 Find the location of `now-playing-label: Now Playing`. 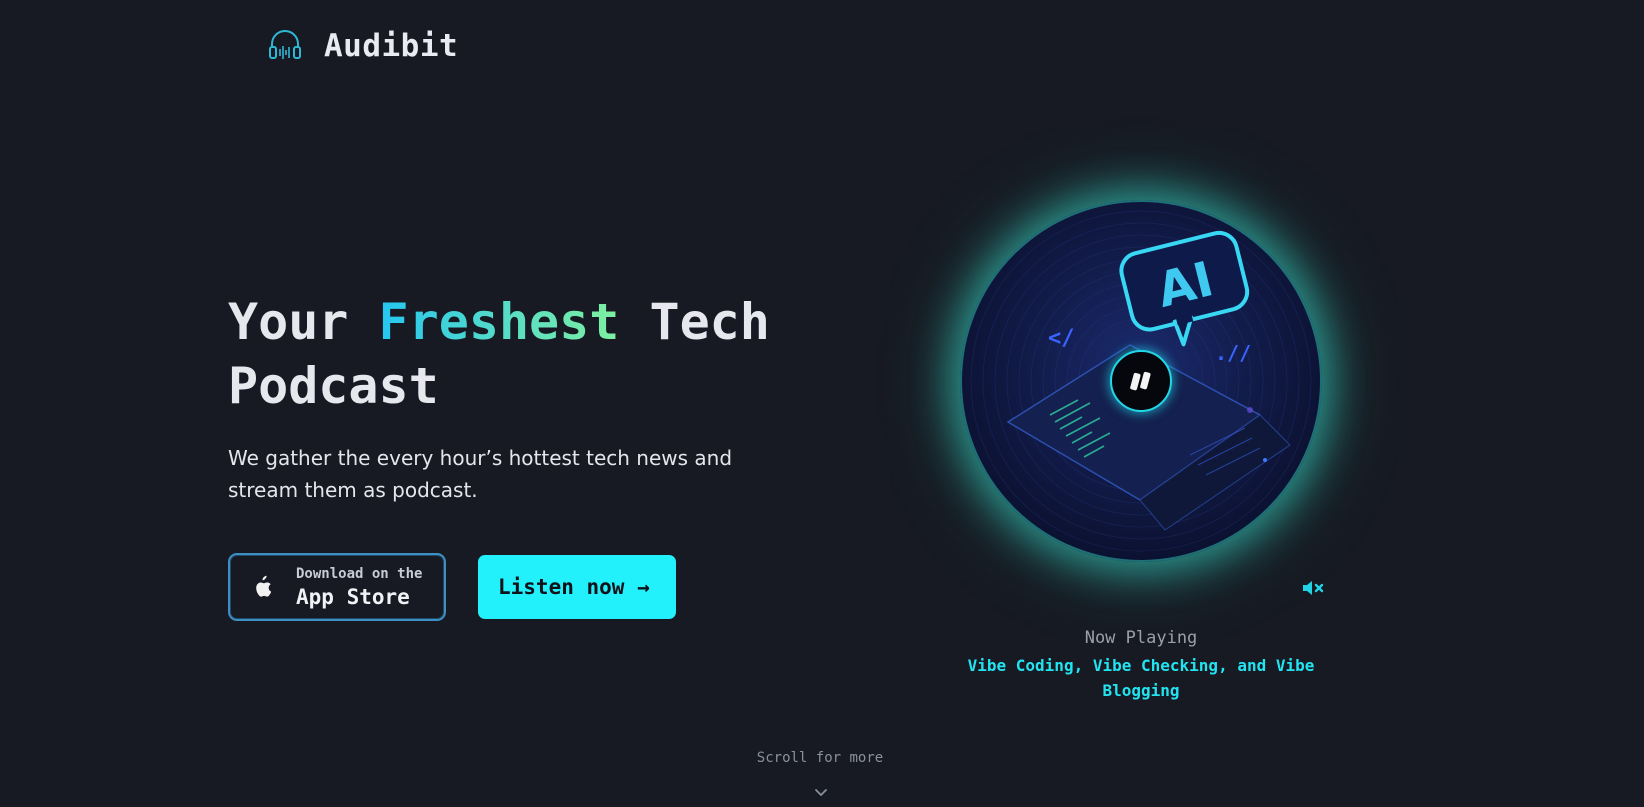

now-playing-label: Now Playing is located at coordinates (1141, 638).